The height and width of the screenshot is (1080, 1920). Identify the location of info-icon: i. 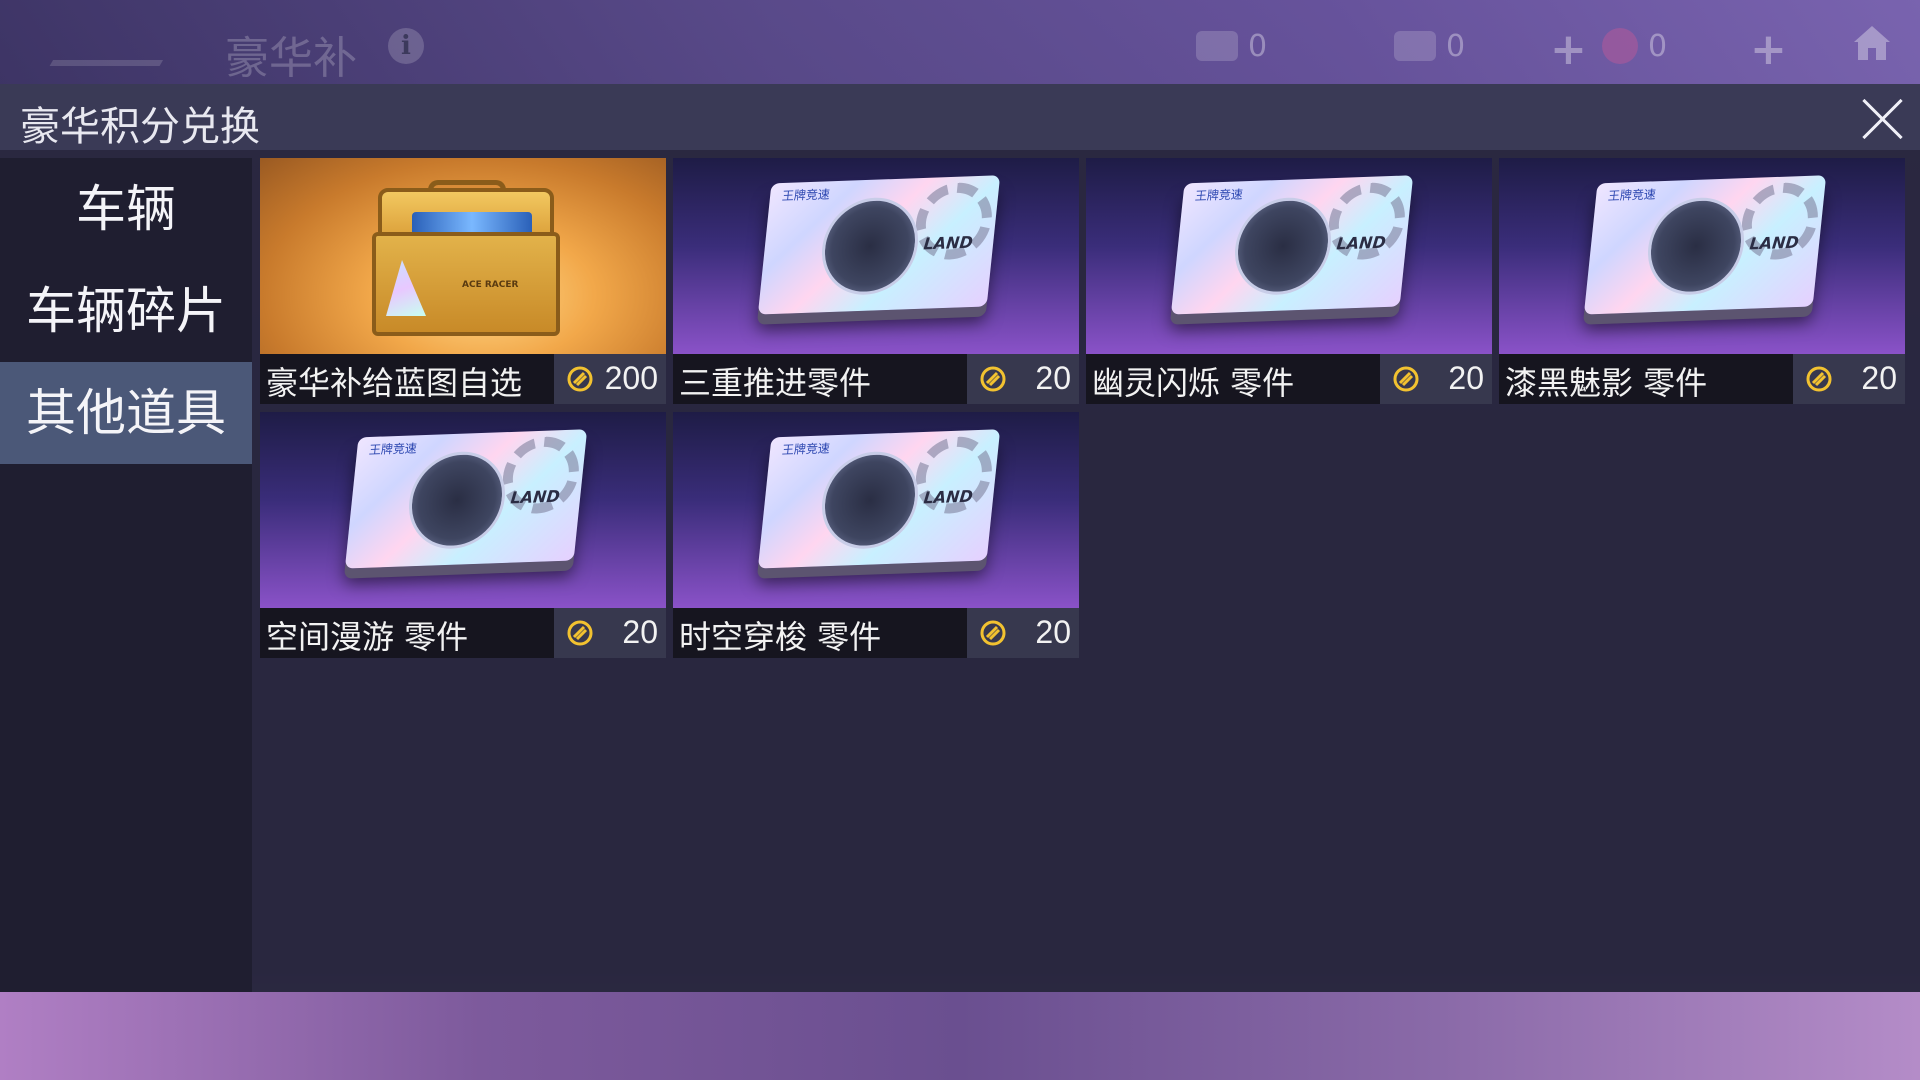
(406, 46).